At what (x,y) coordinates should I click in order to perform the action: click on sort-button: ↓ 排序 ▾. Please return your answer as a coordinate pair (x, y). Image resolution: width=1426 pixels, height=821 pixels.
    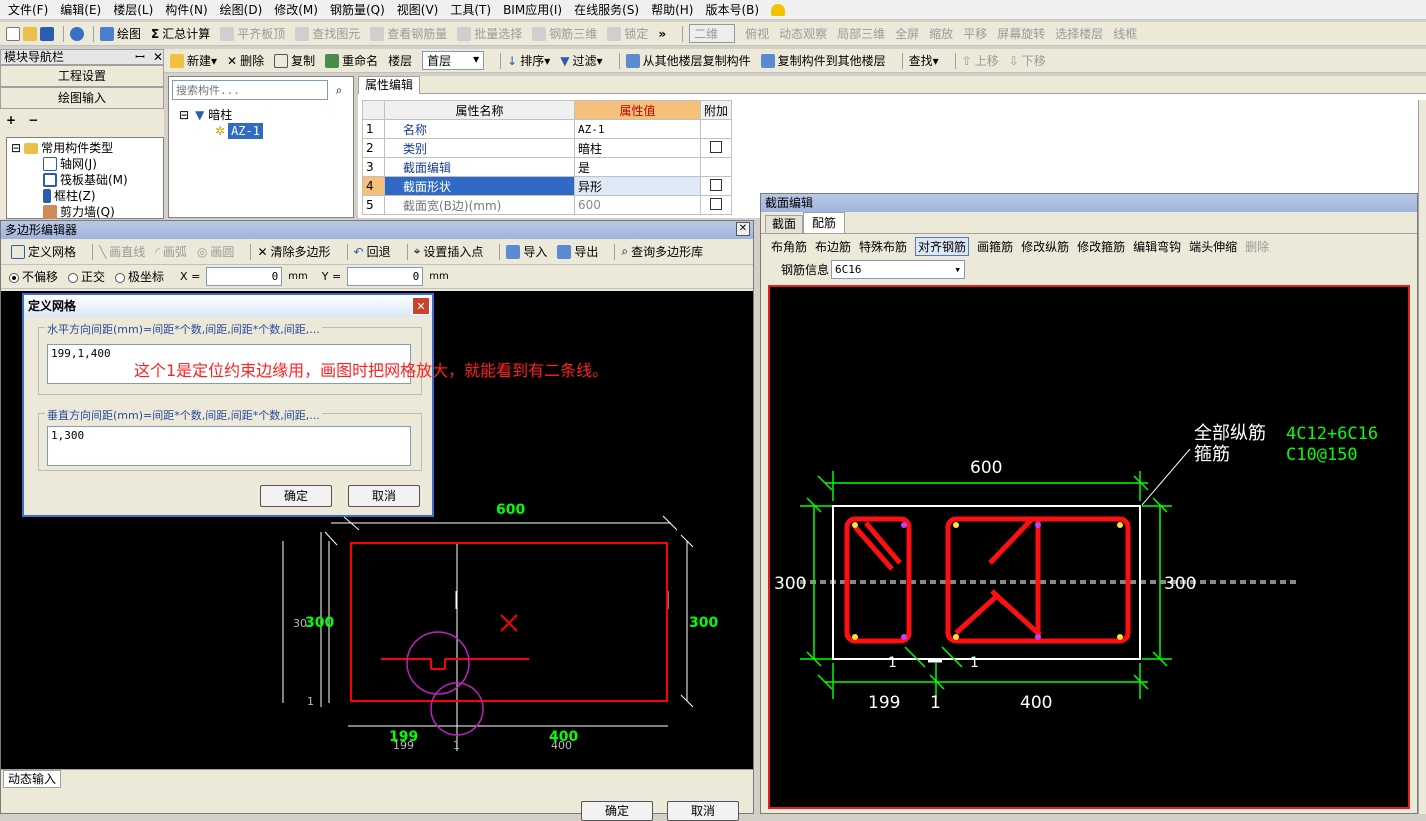
    Looking at the image, I should click on (528, 60).